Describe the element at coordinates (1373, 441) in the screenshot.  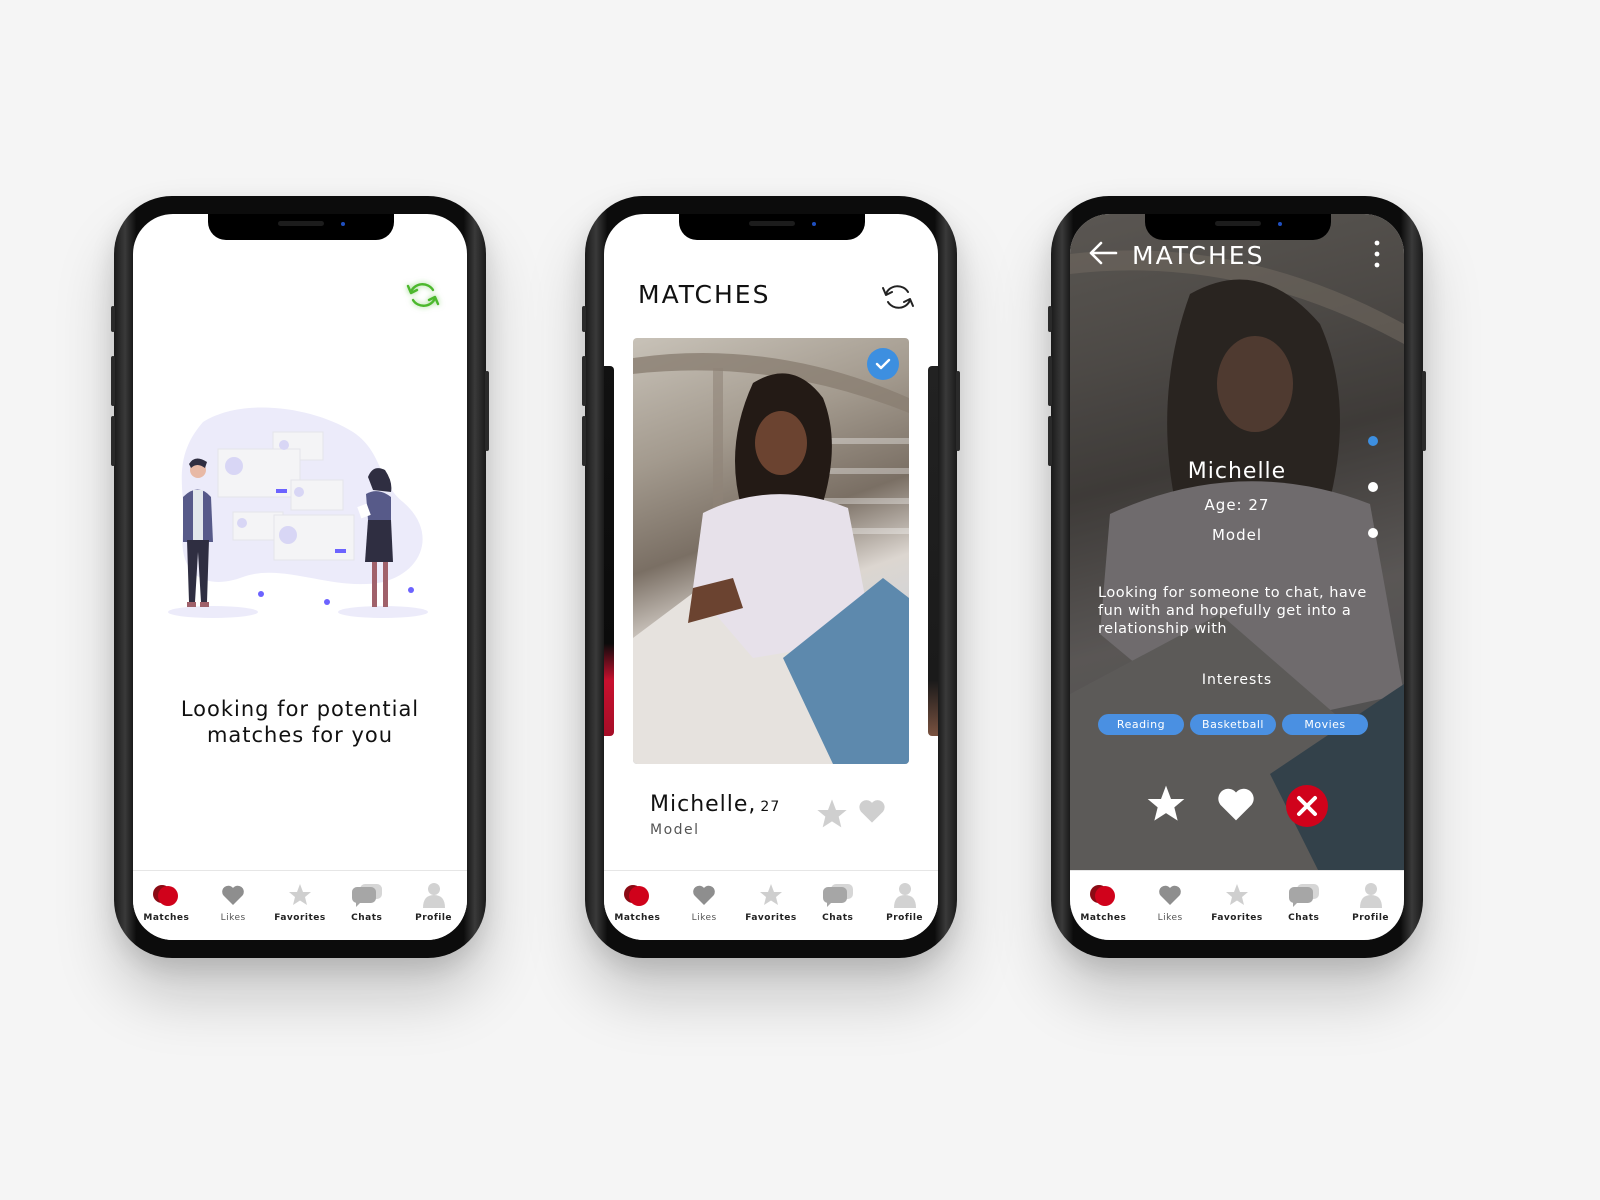
I see `pager-dot` at that location.